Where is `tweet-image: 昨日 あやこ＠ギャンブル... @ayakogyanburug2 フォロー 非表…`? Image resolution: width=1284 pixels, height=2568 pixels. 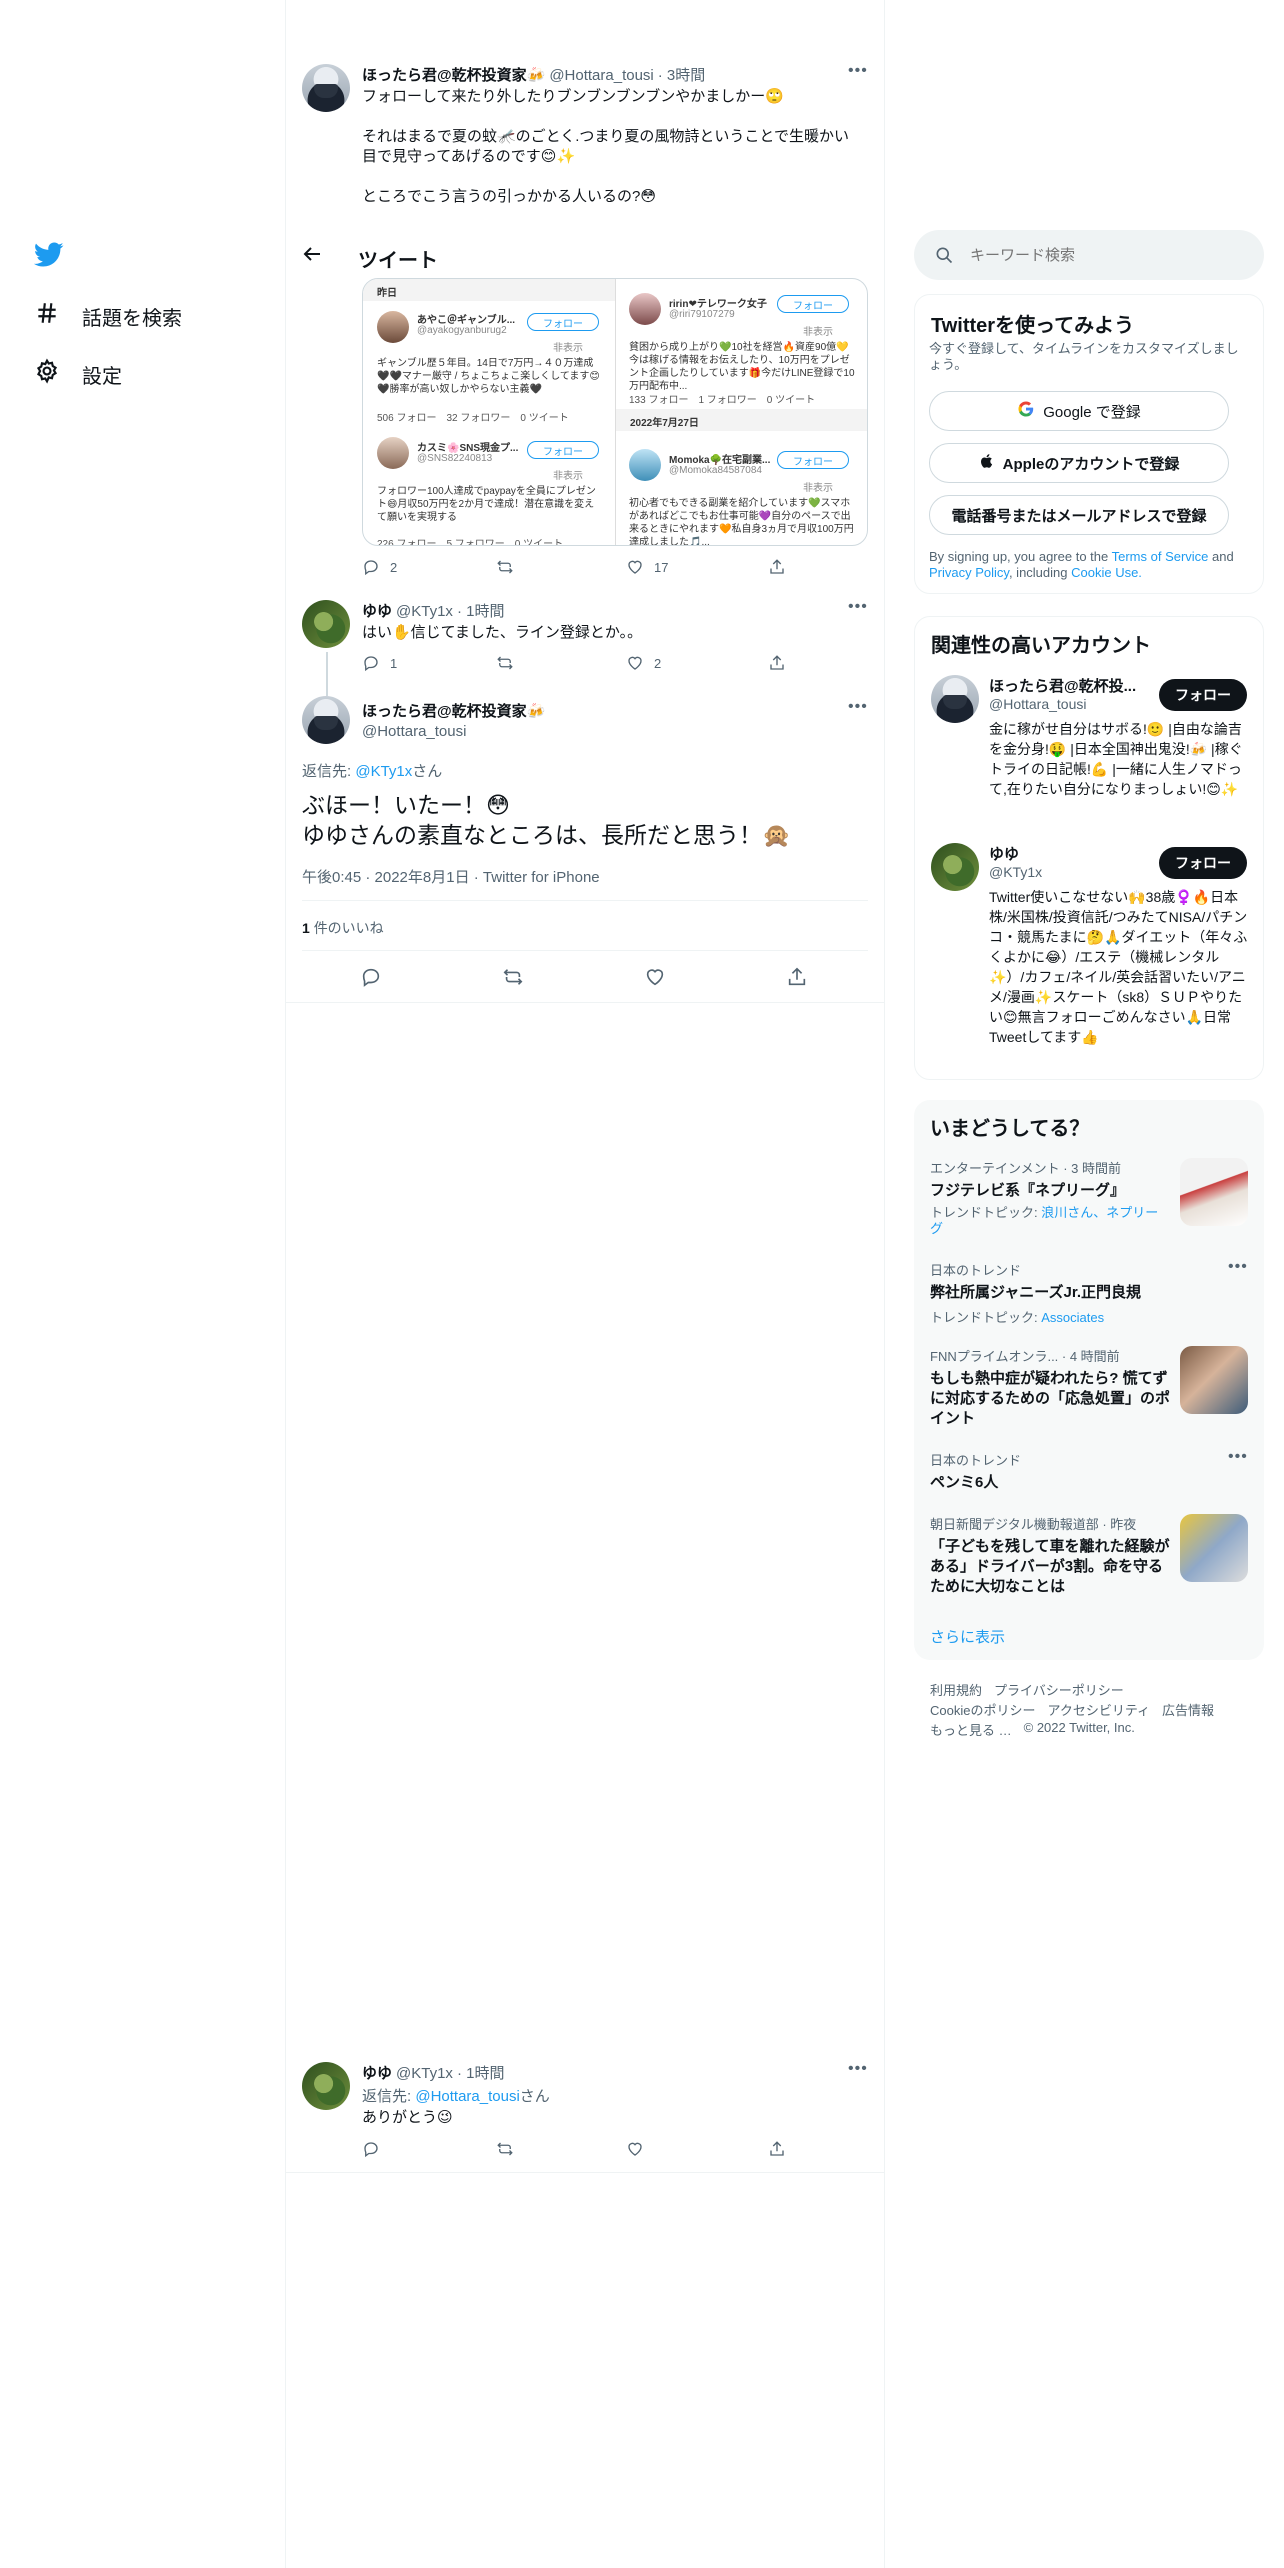
tweet-image: 昨日 あやこ＠ギャンブル... @ayakogyanburug2 フォロー 非表… is located at coordinates (615, 412).